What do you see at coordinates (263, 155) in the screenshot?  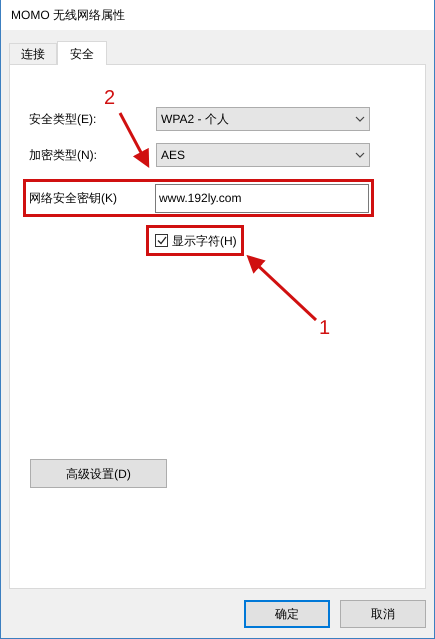 I see `dropdown: AES` at bounding box center [263, 155].